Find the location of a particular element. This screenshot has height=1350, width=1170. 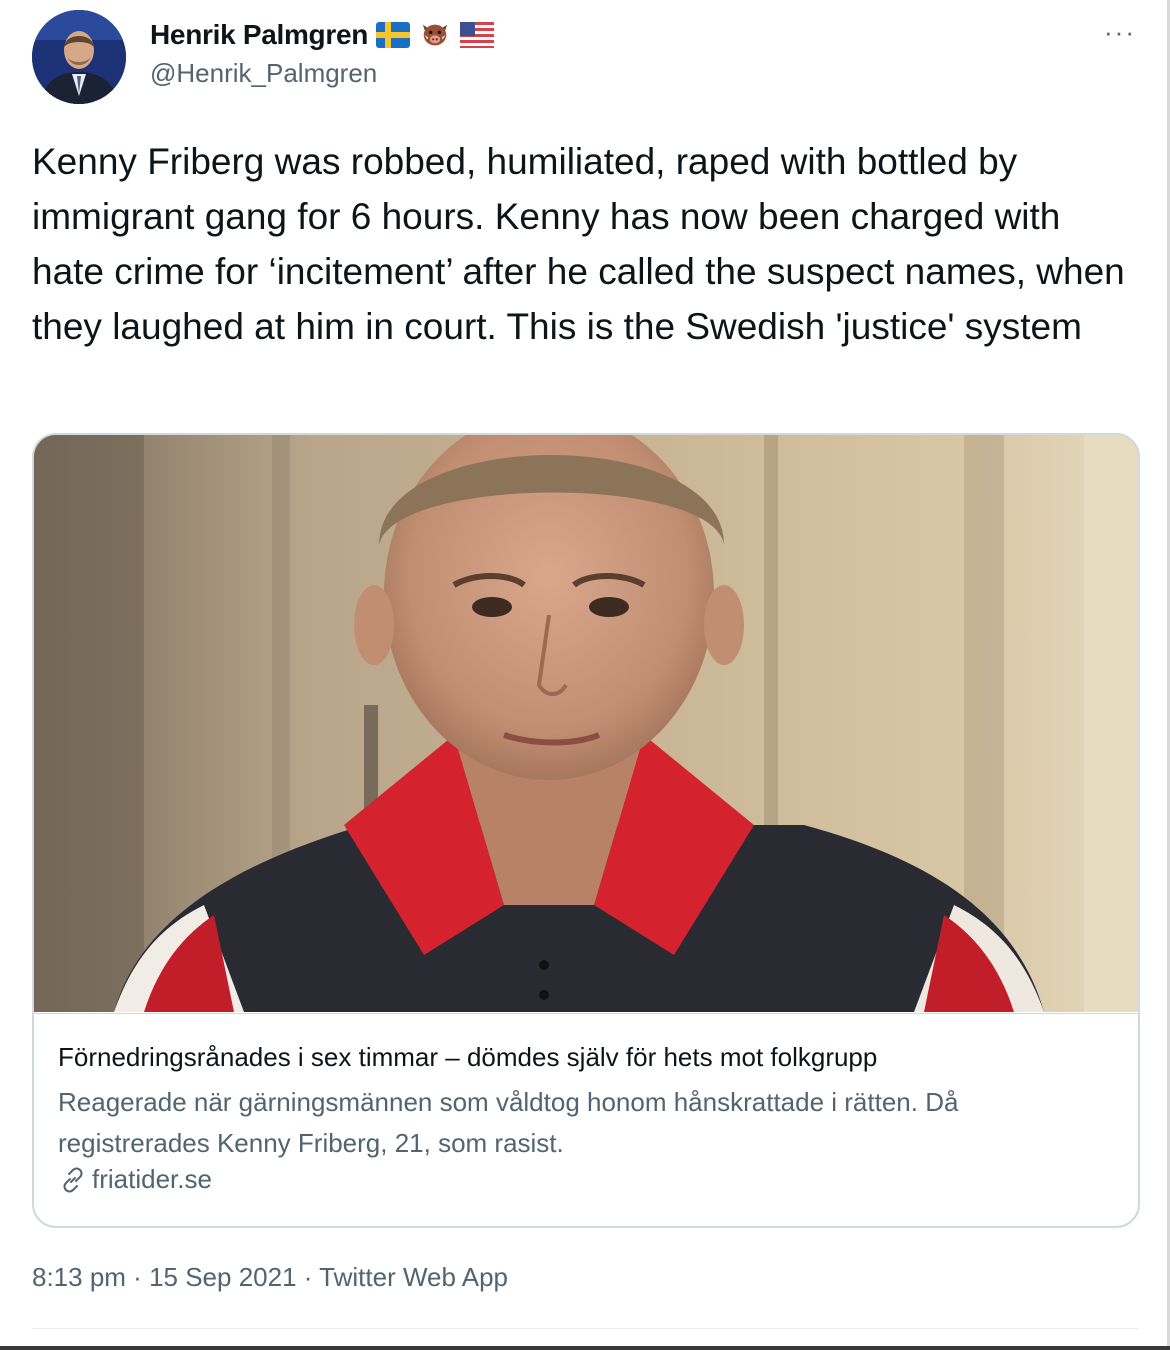

tweet-time: 8:13 pm is located at coordinates (79, 1277).